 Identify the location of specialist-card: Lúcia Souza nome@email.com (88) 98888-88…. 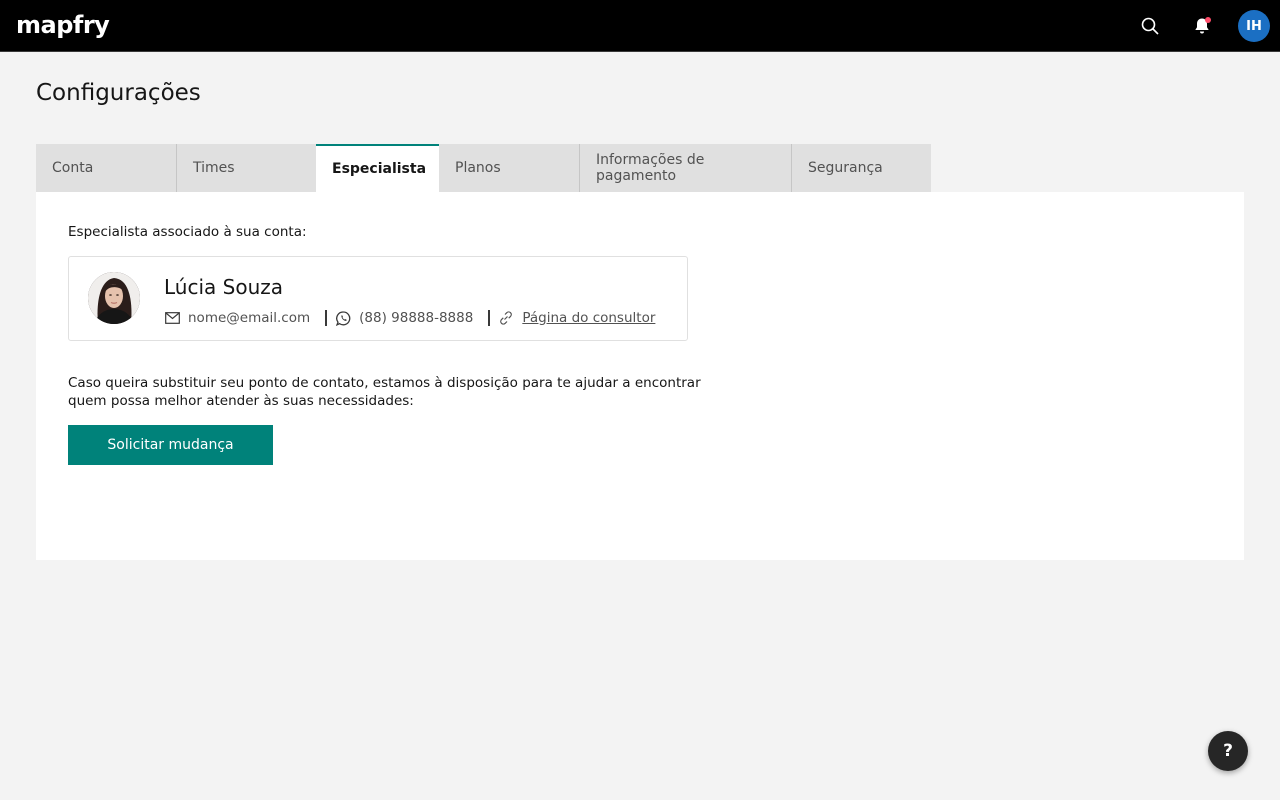
(378, 298).